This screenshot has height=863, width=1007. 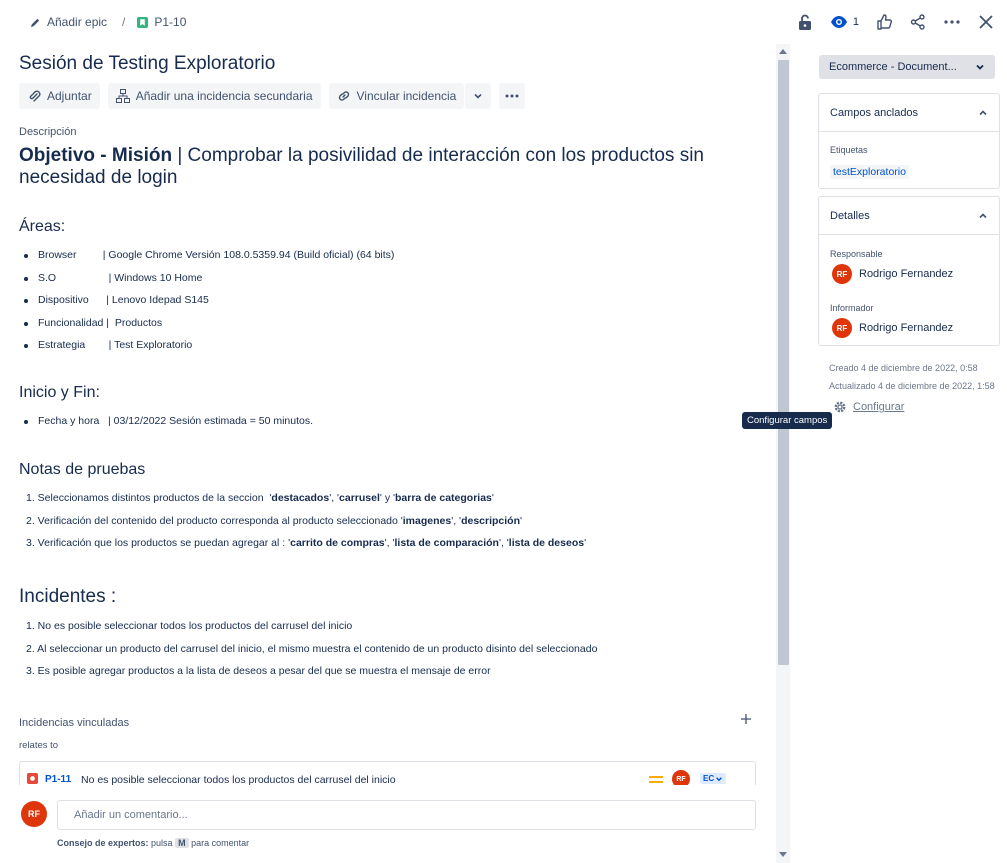 What do you see at coordinates (912, 386) in the screenshot?
I see `updated-date: Actualizado 4 de diciembre de 2022, 1:58` at bounding box center [912, 386].